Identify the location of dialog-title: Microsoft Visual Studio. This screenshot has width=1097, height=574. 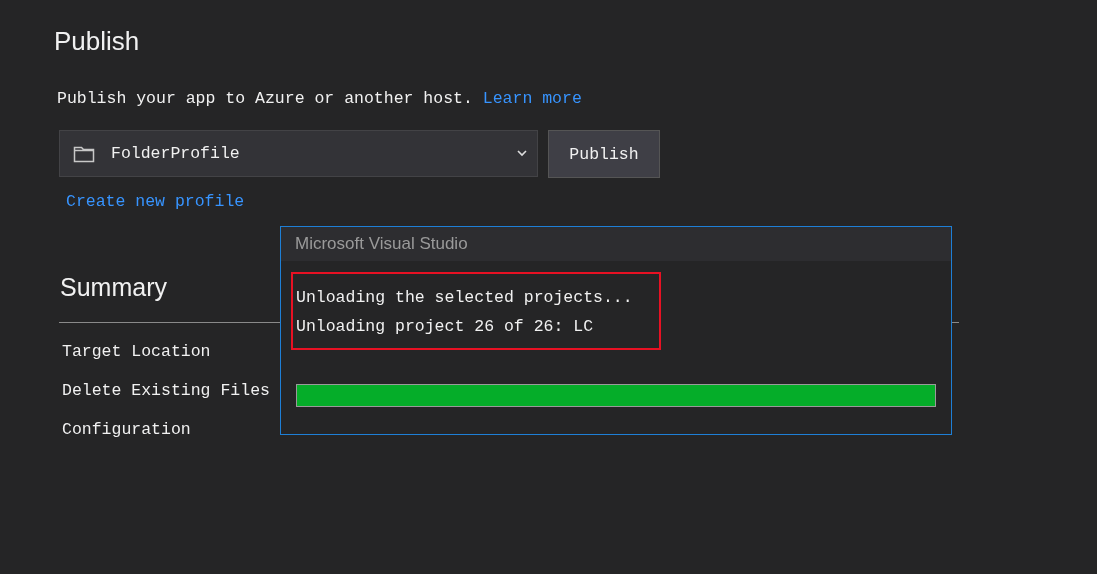
(616, 244).